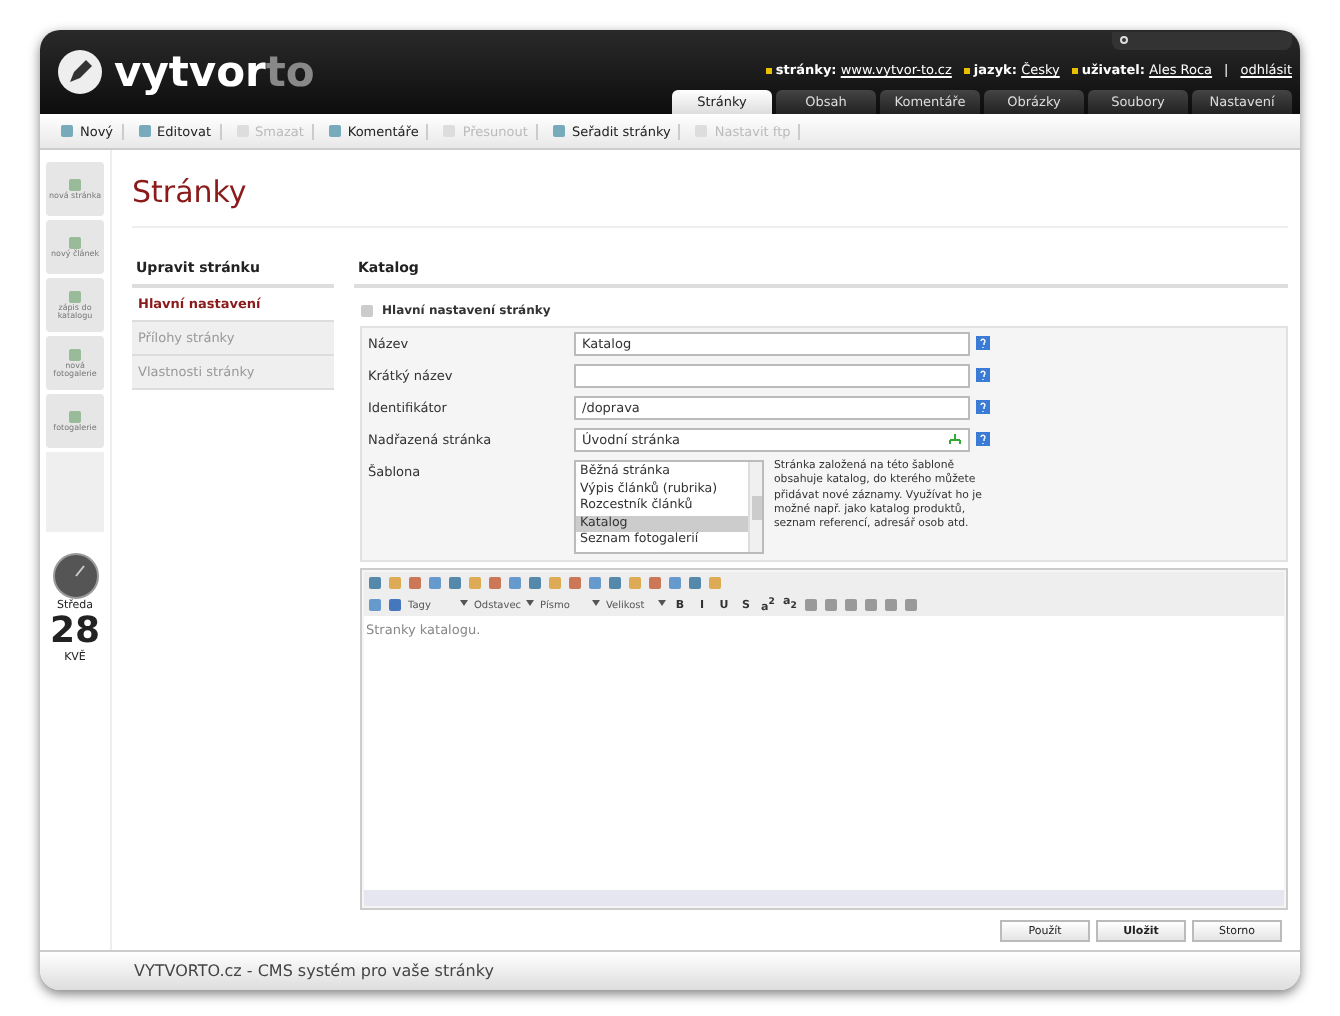  What do you see at coordinates (367, 311) in the screenshot?
I see `section-icon` at bounding box center [367, 311].